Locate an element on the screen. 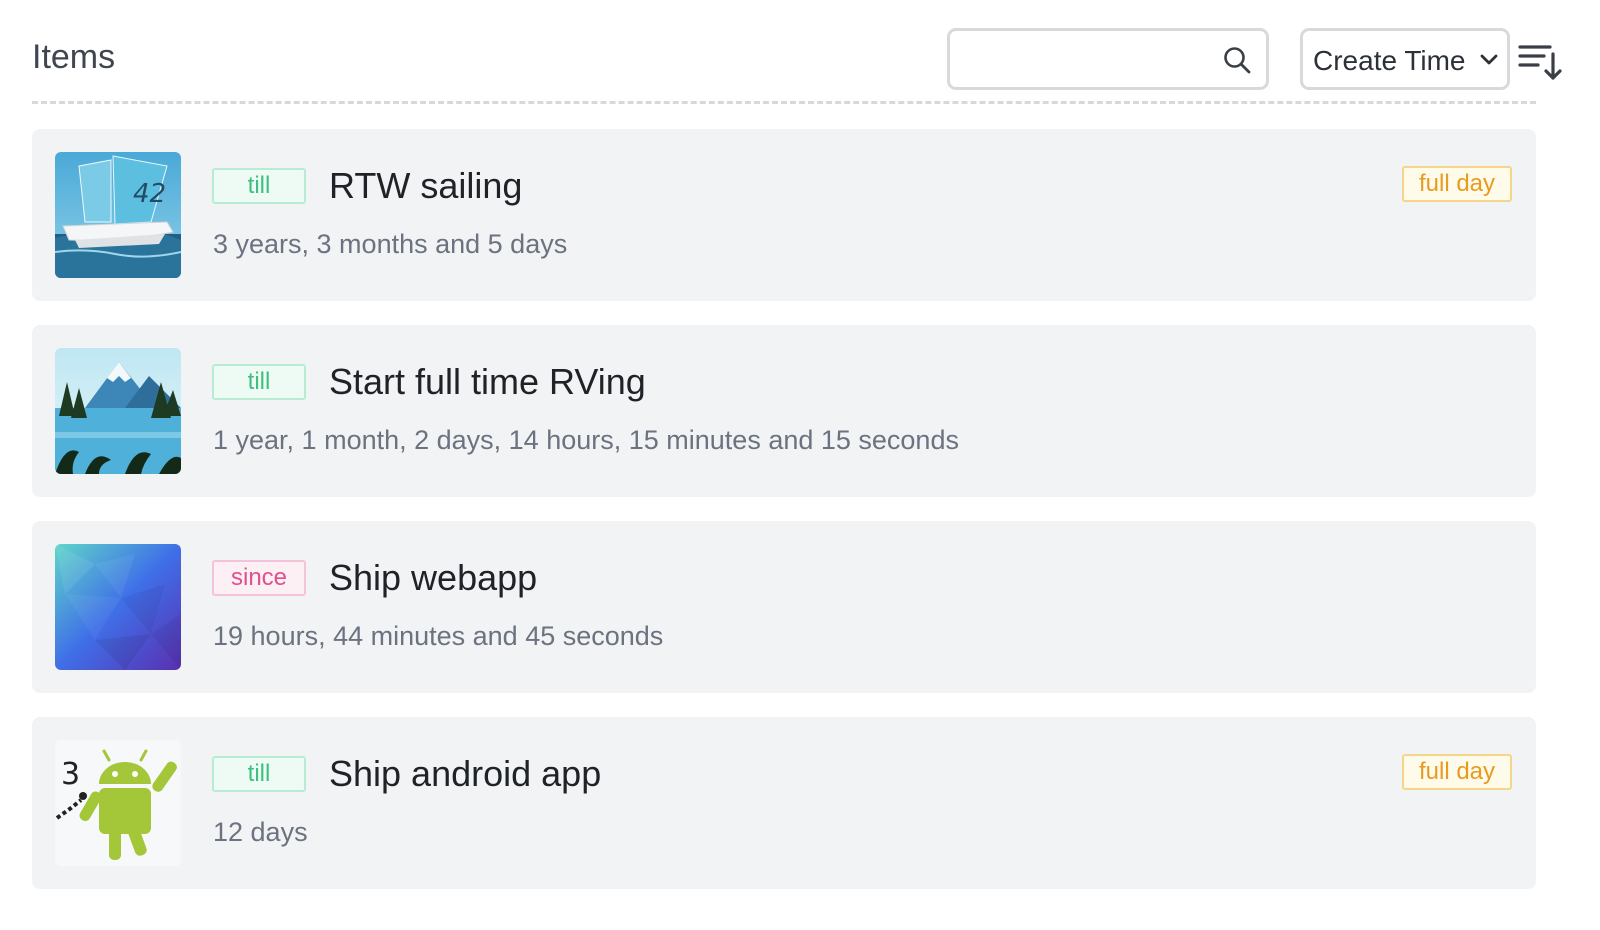 The width and height of the screenshot is (1600, 930). android-robot-image: 3 is located at coordinates (118, 803).